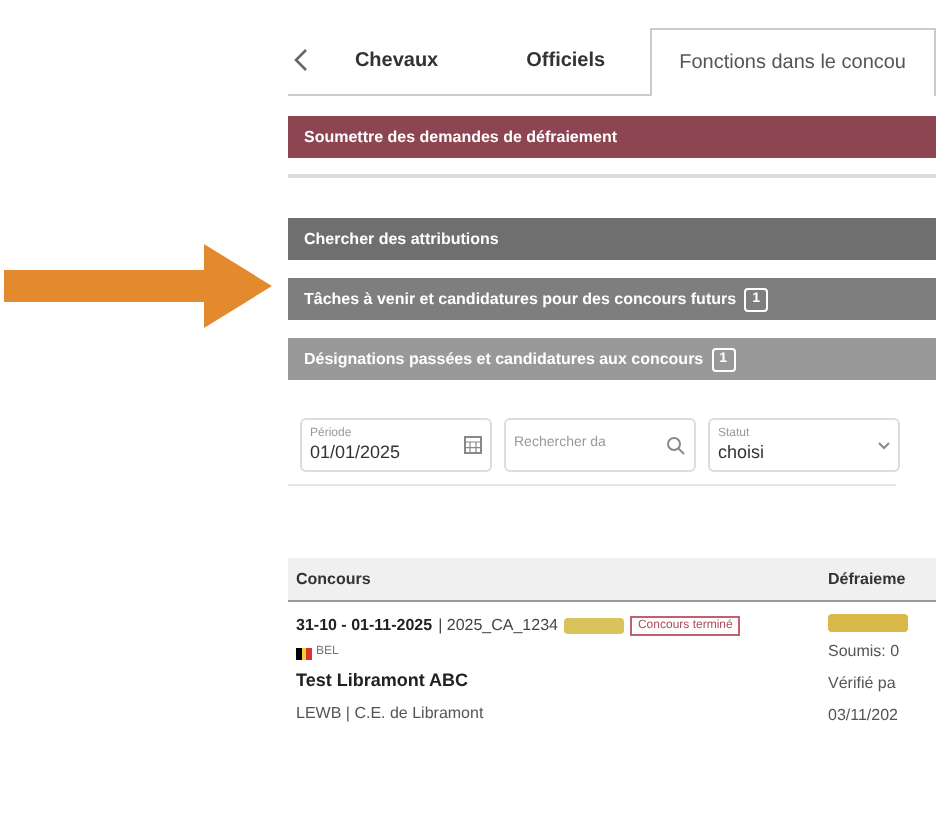 This screenshot has height=838, width=936. Describe the element at coordinates (473, 445) in the screenshot. I see `calendar-icon` at that location.